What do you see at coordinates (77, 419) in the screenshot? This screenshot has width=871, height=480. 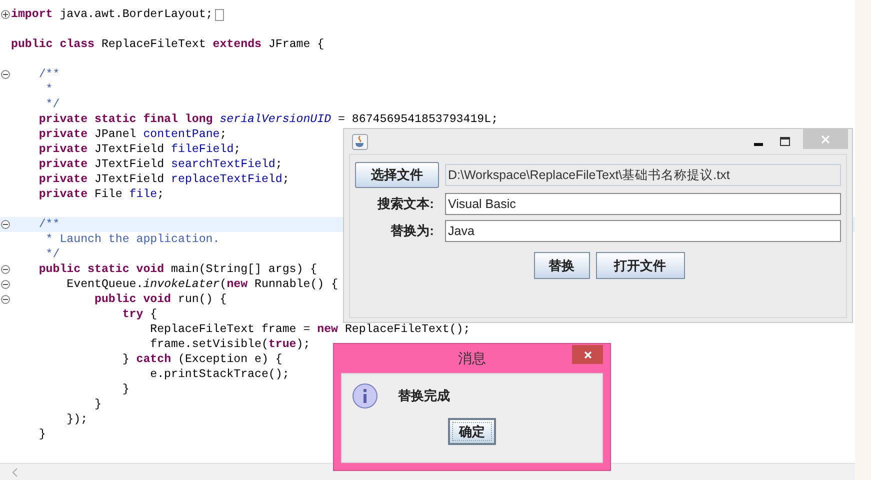 I see `code-line: });` at bounding box center [77, 419].